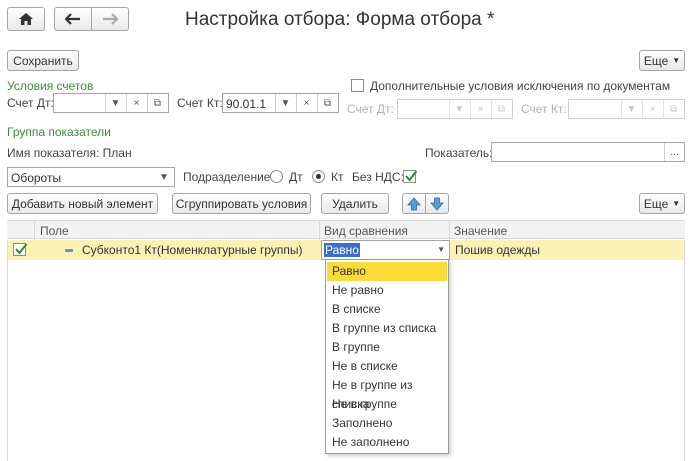  Describe the element at coordinates (385, 250) in the screenshot. I see `comparison-editor: Равно ▼` at that location.